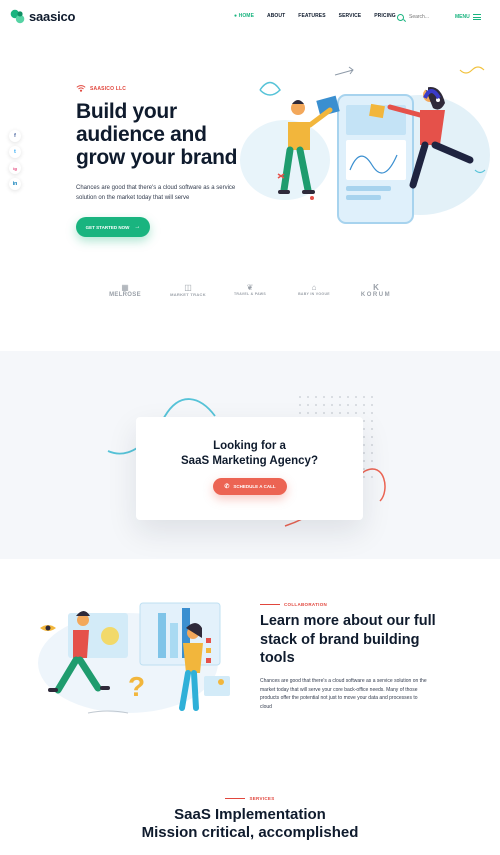 The image size is (500, 855). I want to click on logo: saasico, so click(42, 16).